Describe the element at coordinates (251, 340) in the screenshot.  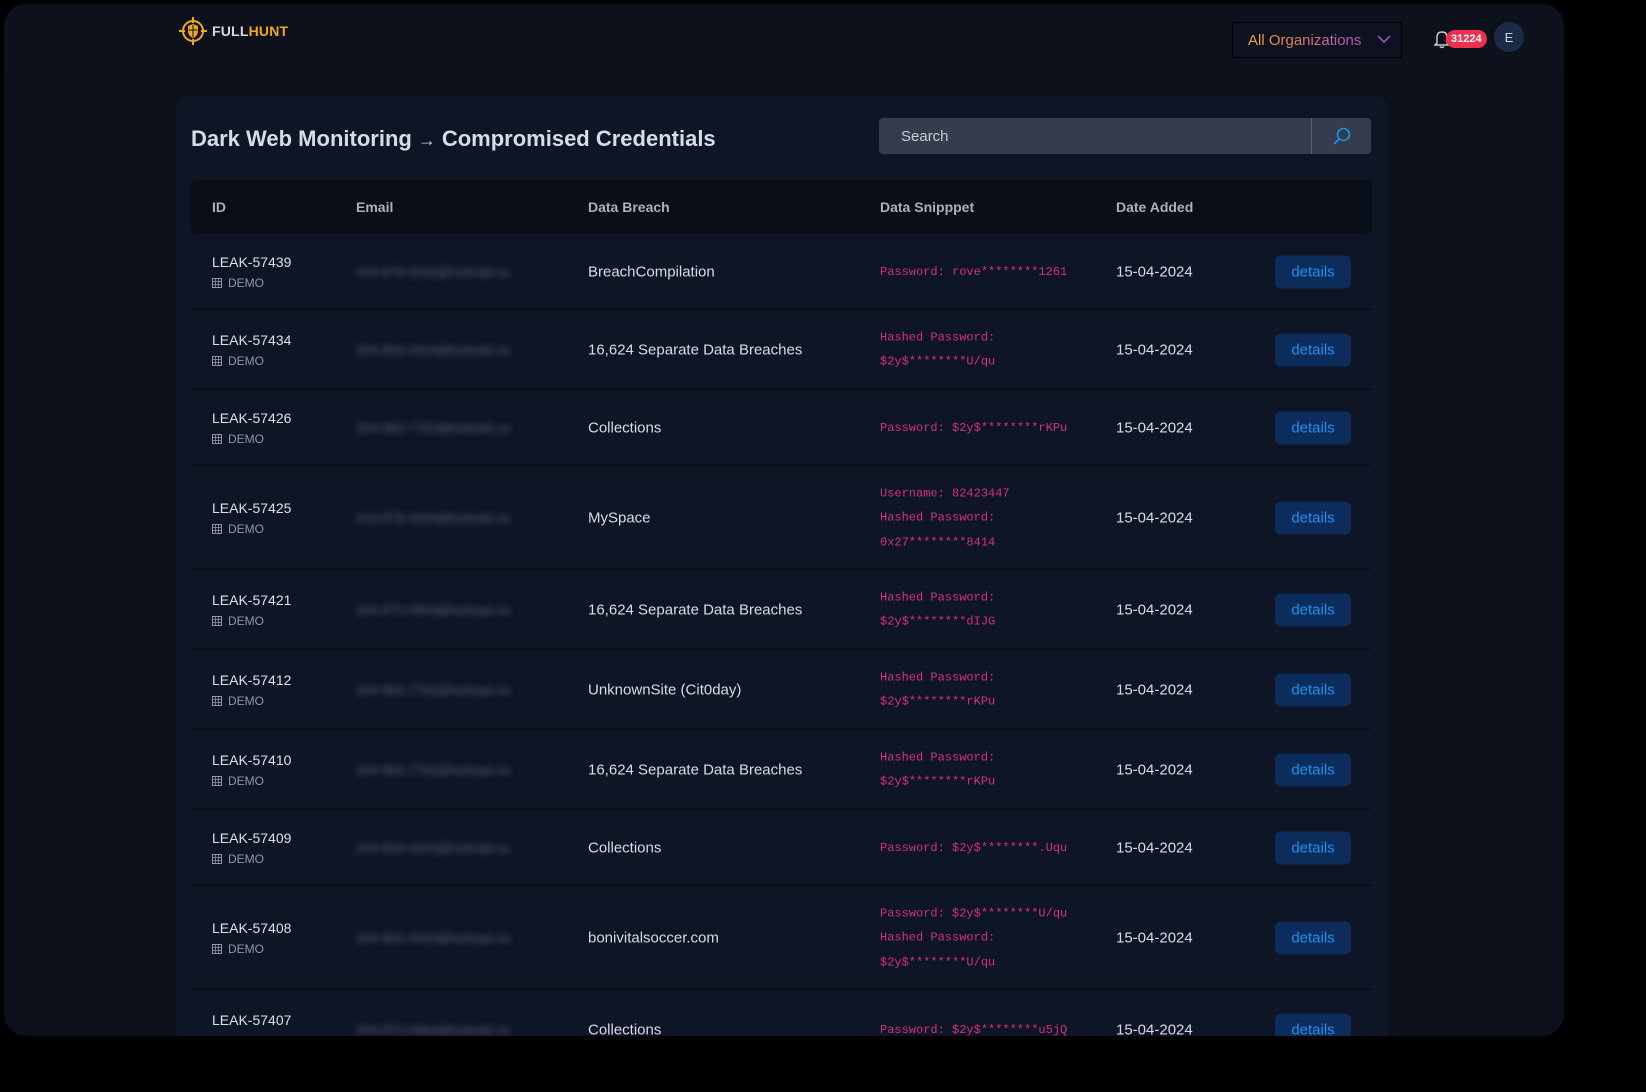
I see `leak-id: LEAK-57434` at that location.